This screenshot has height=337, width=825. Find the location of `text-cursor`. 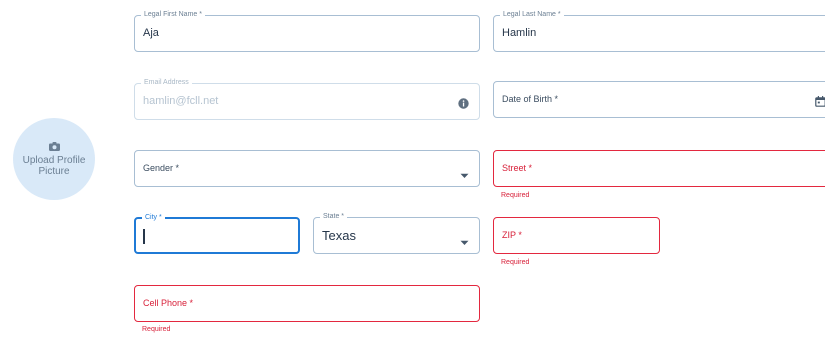

text-cursor is located at coordinates (144, 236).